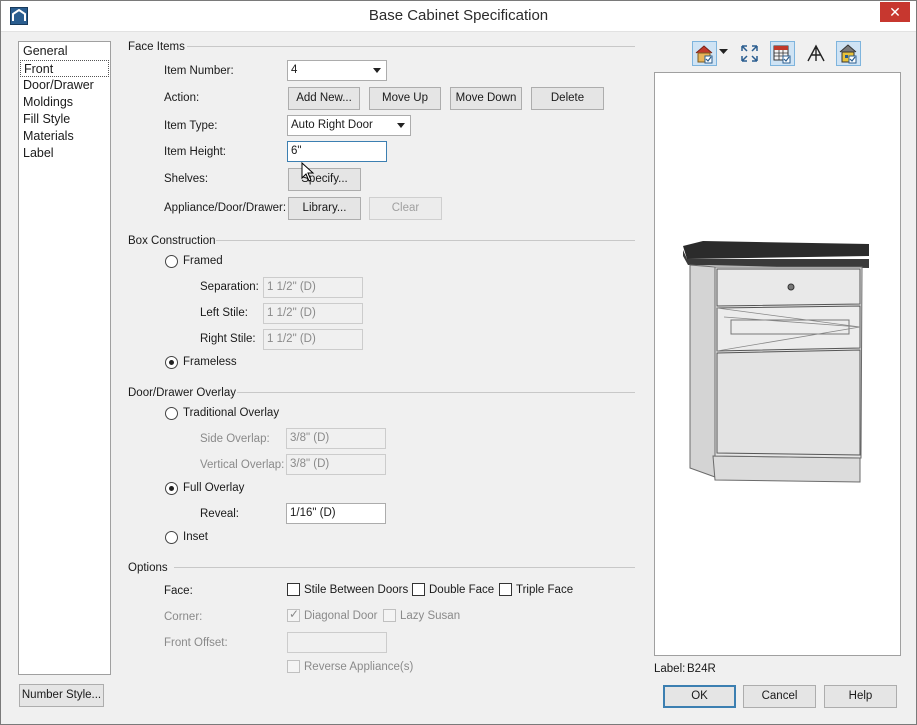  I want to click on line-drawing-button, so click(815, 53).